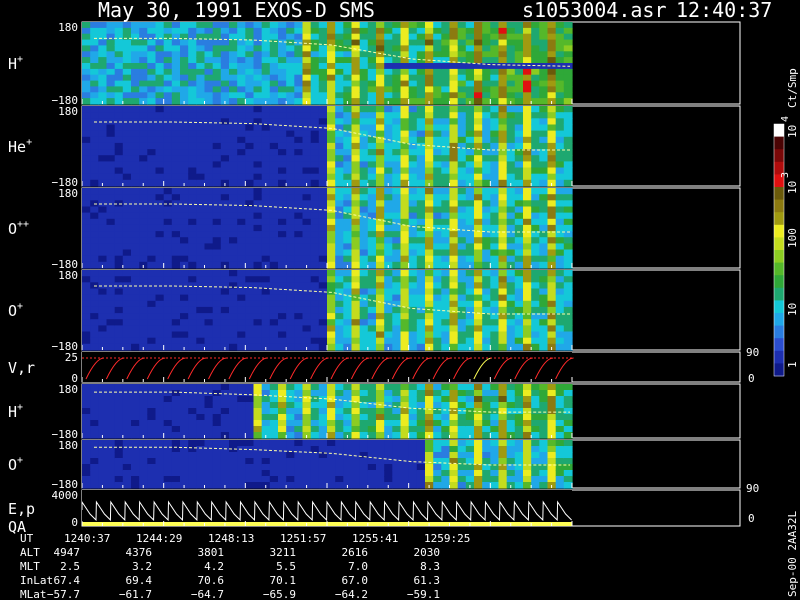 This screenshot has width=800, height=600. I want to click on table-cell: 69.4, so click(139, 580).